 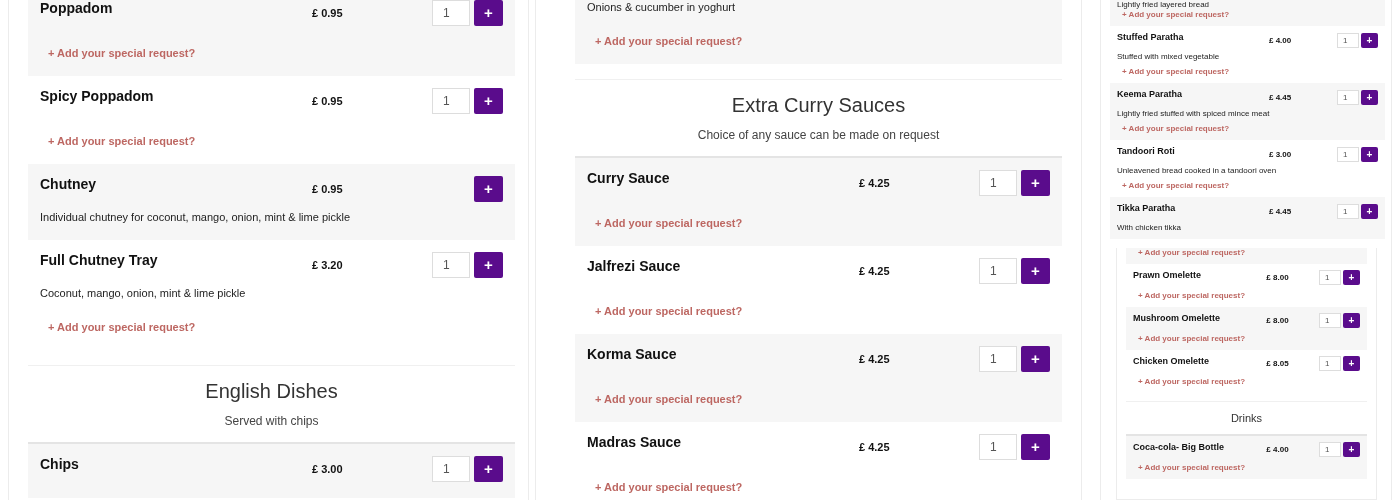 What do you see at coordinates (1176, 317) in the screenshot?
I see `item-name: Mushroom Omelette` at bounding box center [1176, 317].